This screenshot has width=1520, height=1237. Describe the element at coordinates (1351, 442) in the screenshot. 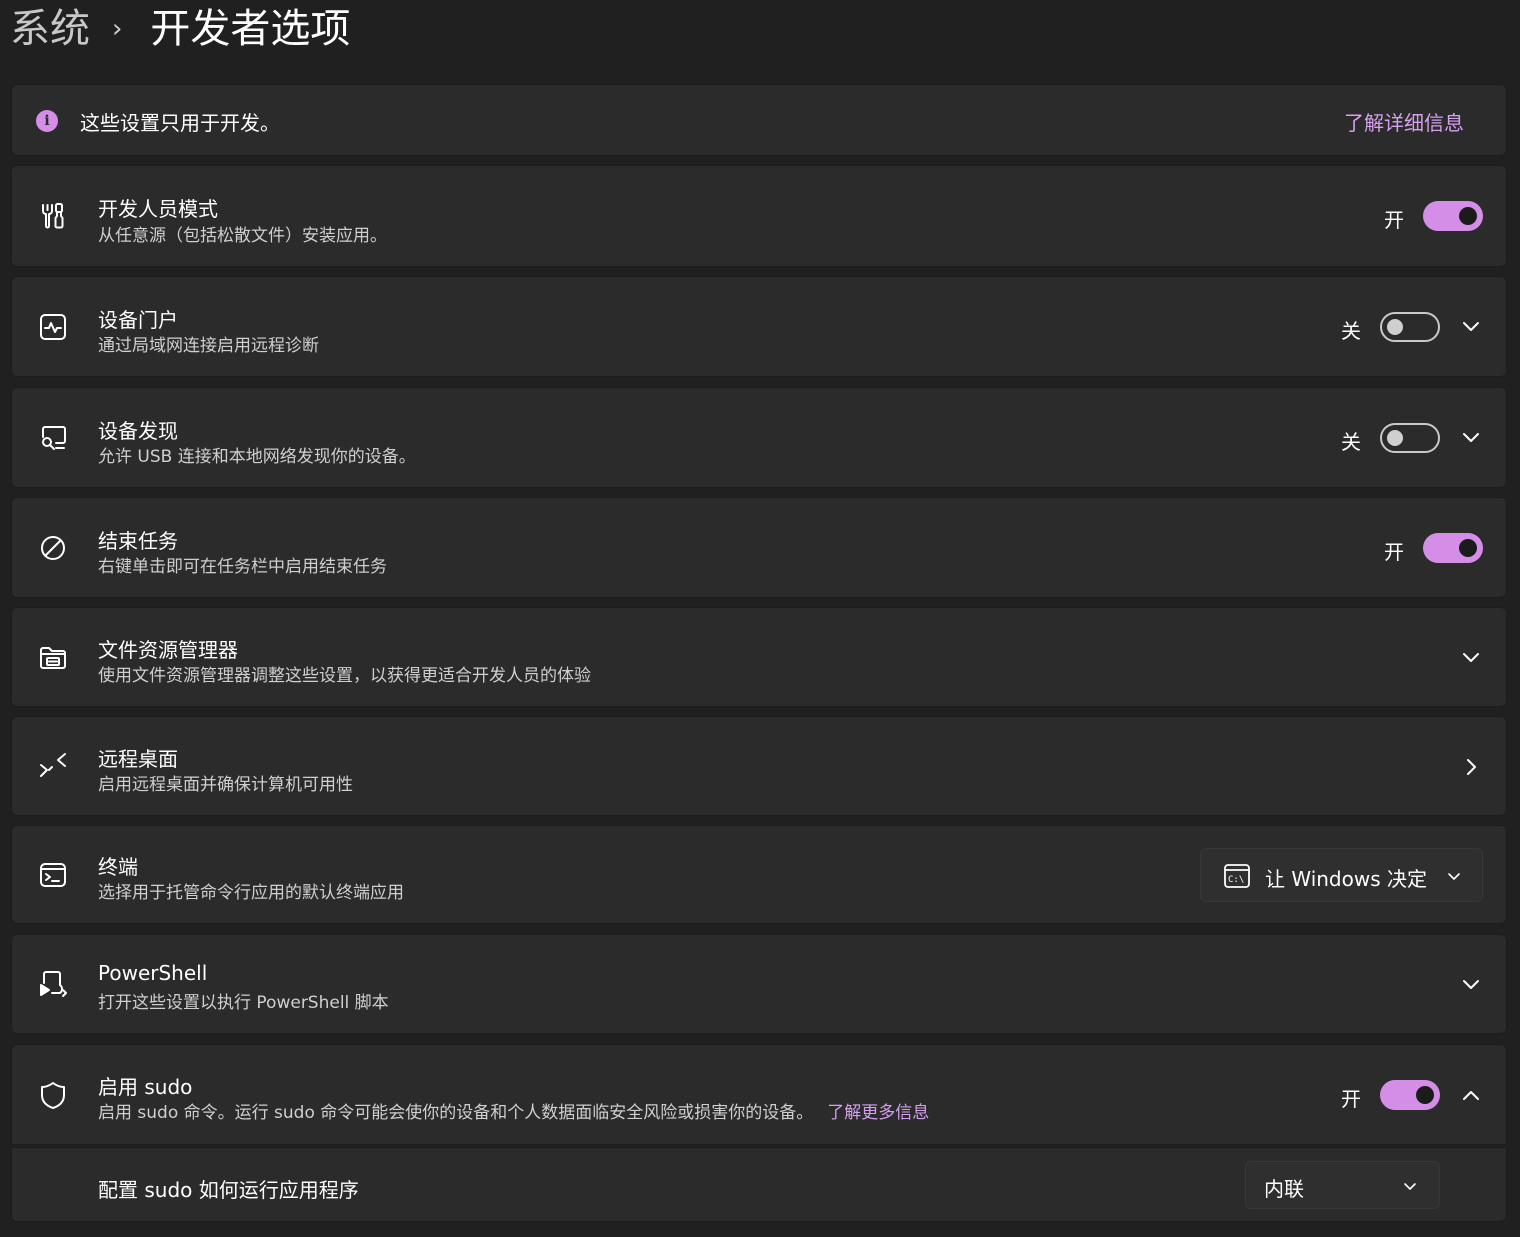

I see `device-discovery-state-label: 关` at that location.